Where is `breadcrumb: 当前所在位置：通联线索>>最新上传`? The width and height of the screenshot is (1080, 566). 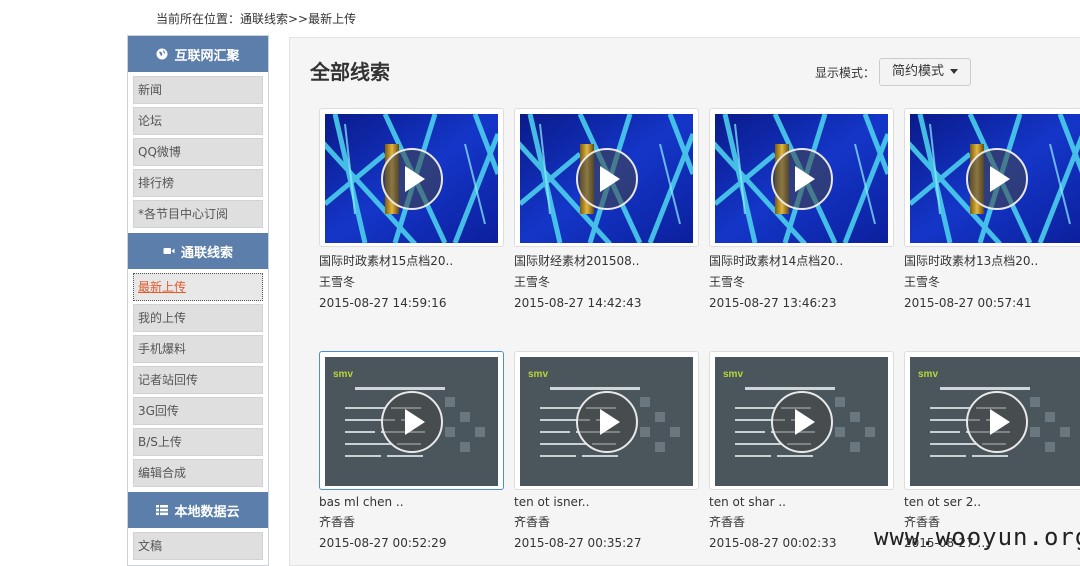 breadcrumb: 当前所在位置：通联线索>>最新上传 is located at coordinates (256, 19).